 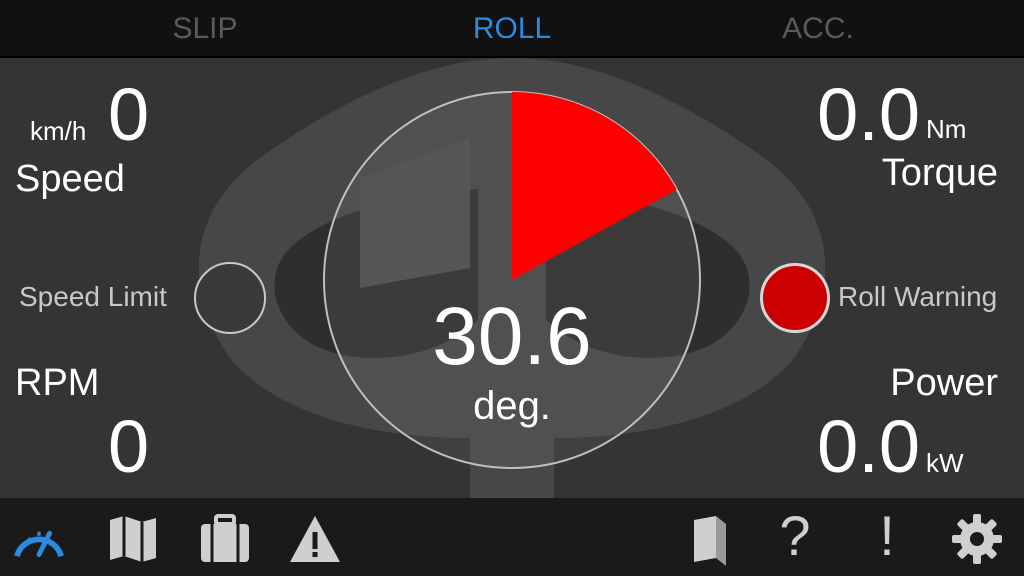 I want to click on tab-slip: SLIP, so click(x=204, y=29).